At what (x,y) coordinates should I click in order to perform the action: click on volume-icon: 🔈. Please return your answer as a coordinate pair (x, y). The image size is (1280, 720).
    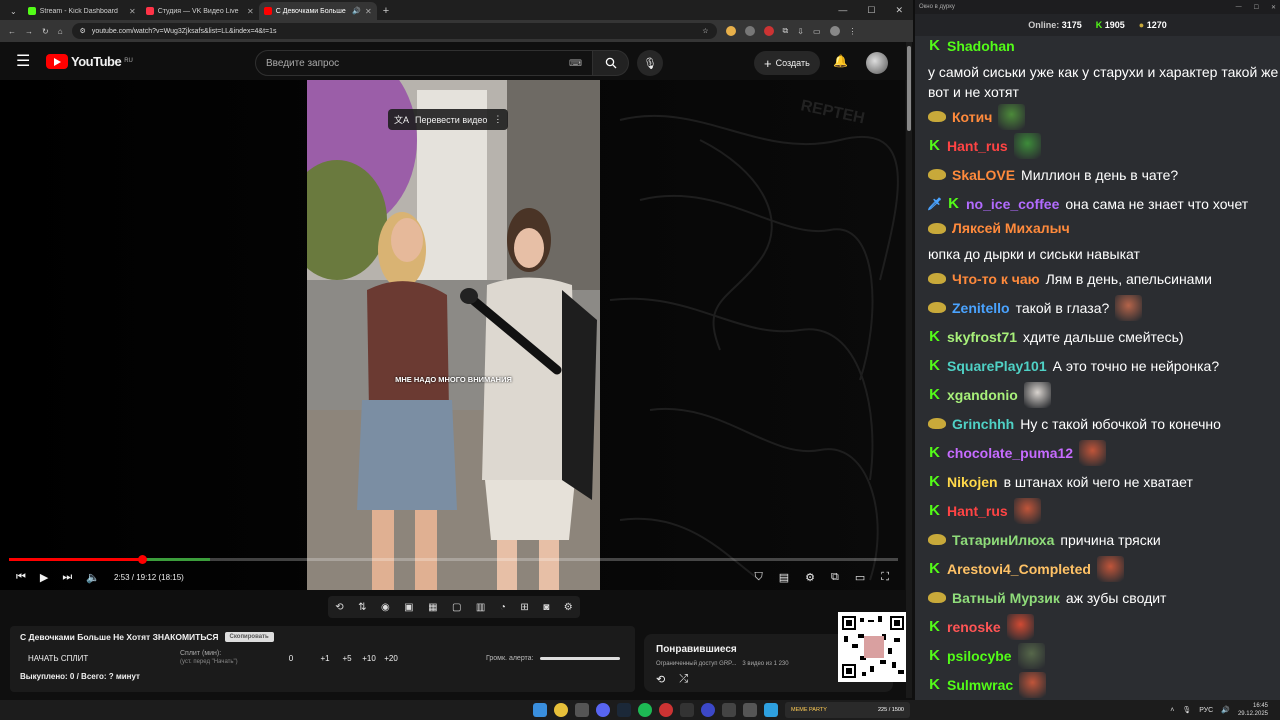
    Looking at the image, I should click on (93, 577).